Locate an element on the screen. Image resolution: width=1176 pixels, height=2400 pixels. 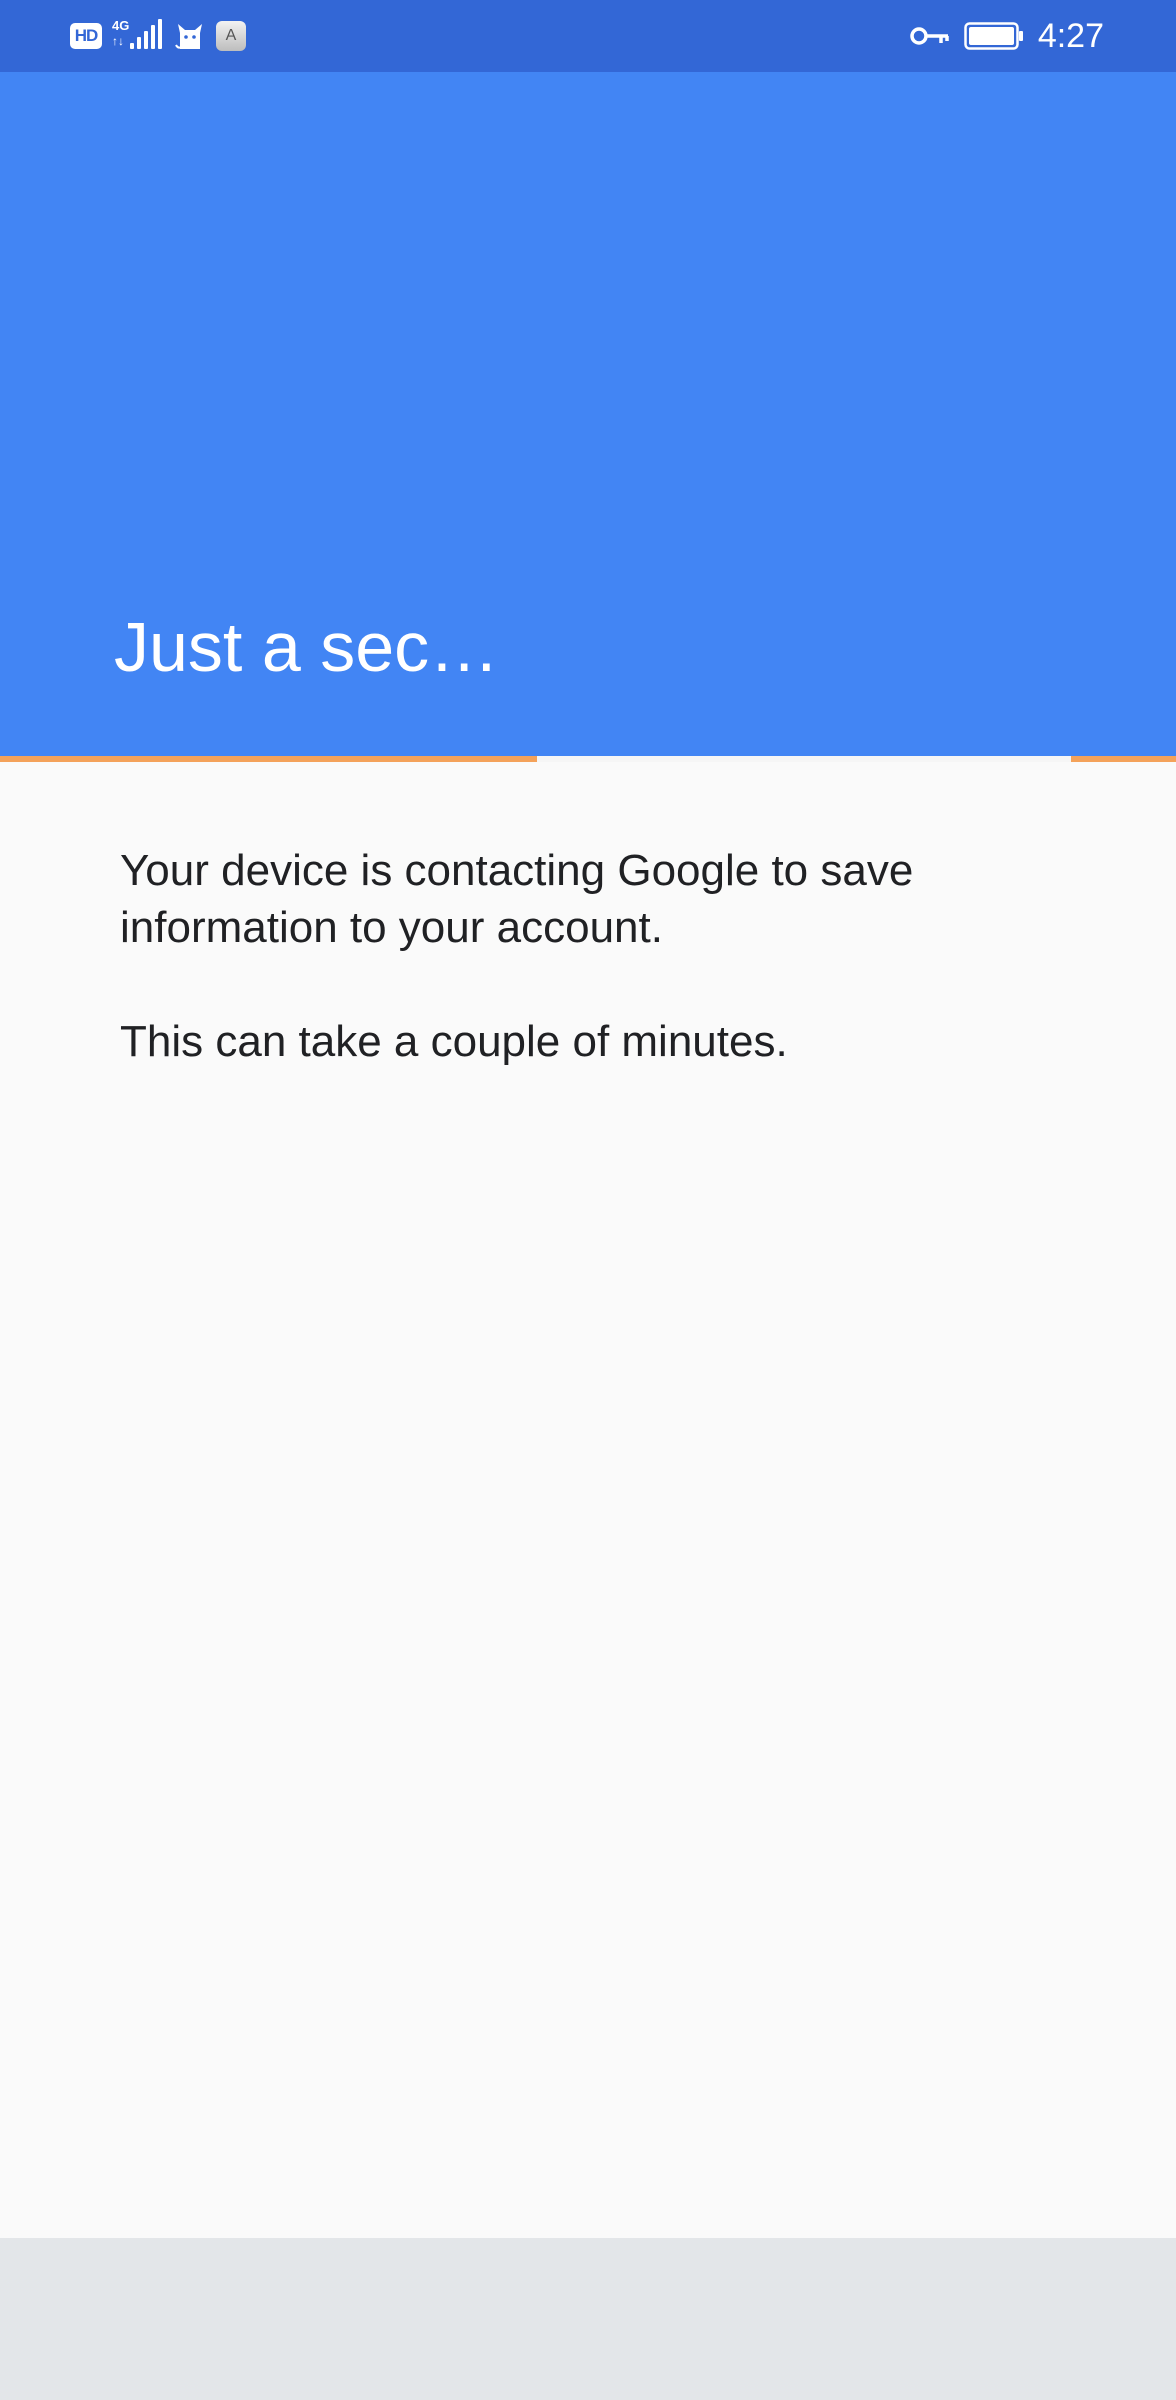
clock: 4:27 is located at coordinates (1070, 36).